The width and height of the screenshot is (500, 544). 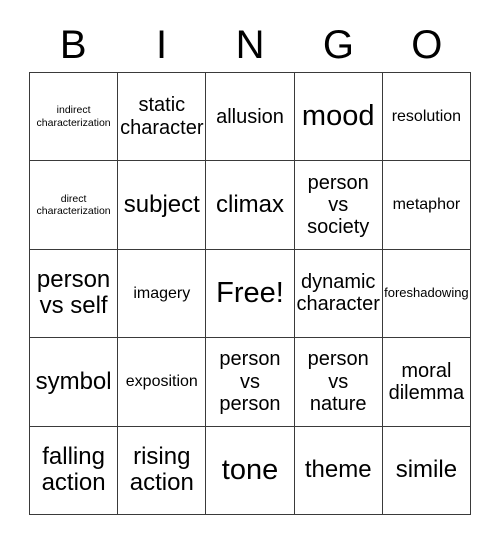 I want to click on bingo-cell: exposition, so click(x=162, y=382).